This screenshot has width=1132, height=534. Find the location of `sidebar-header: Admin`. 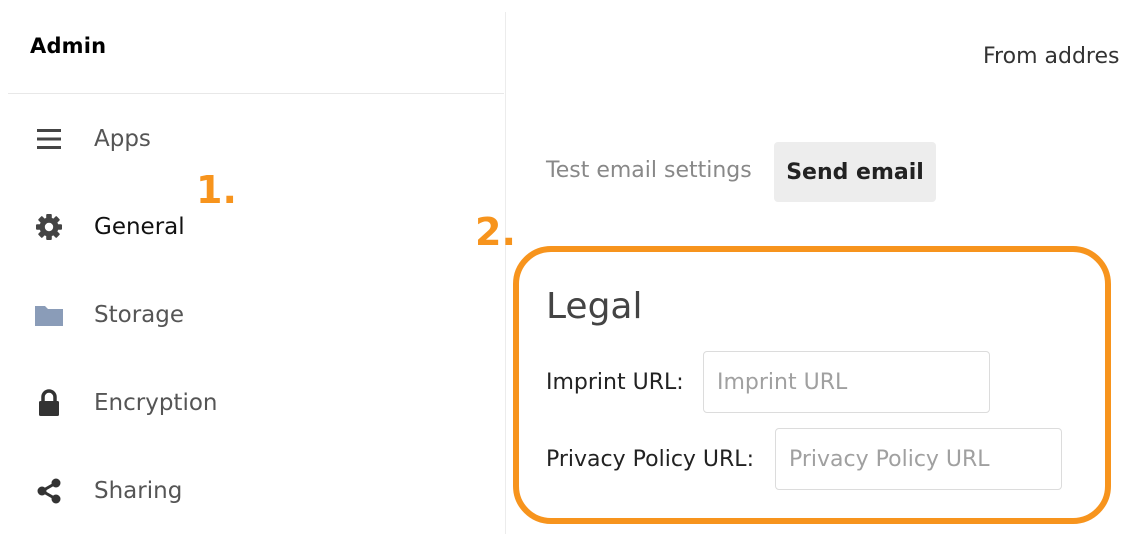

sidebar-header: Admin is located at coordinates (256, 53).